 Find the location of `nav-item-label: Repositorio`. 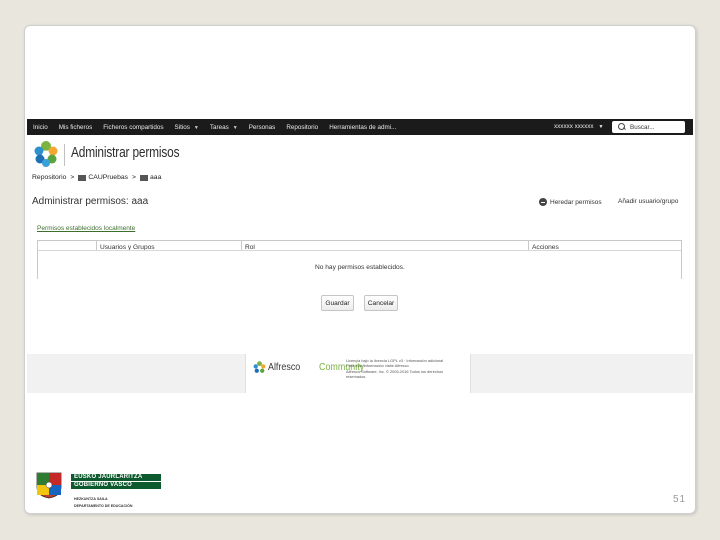

nav-item-label: Repositorio is located at coordinates (302, 127).